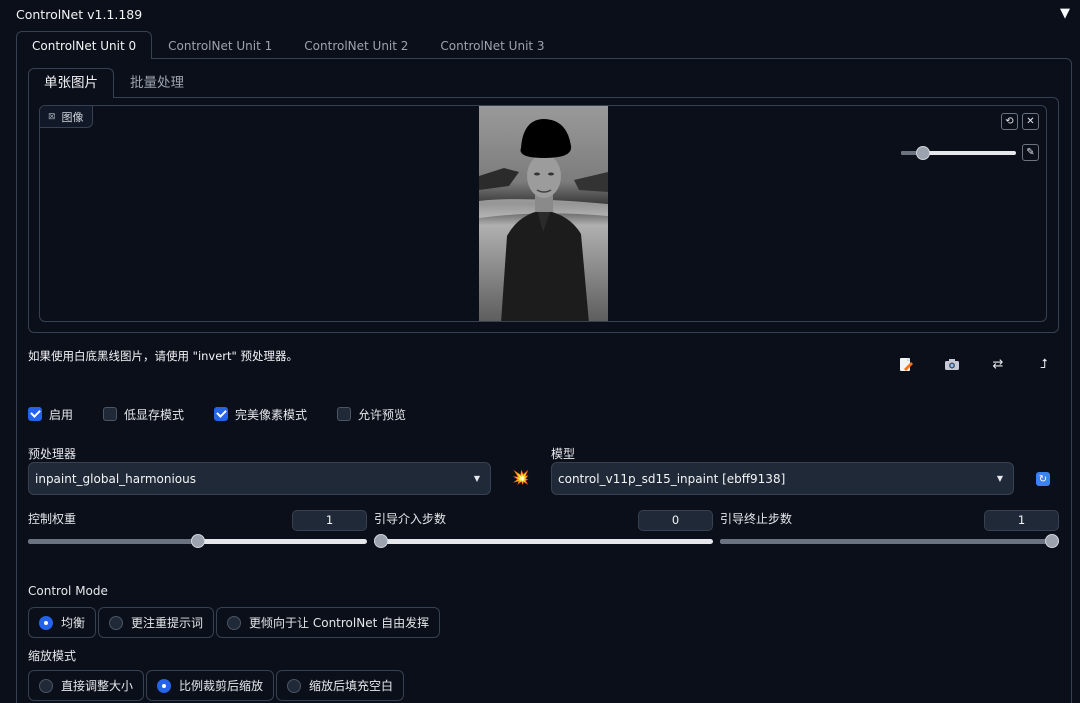 The width and height of the screenshot is (1080, 703). I want to click on refresh-models-icon: ↻, so click(1043, 479).